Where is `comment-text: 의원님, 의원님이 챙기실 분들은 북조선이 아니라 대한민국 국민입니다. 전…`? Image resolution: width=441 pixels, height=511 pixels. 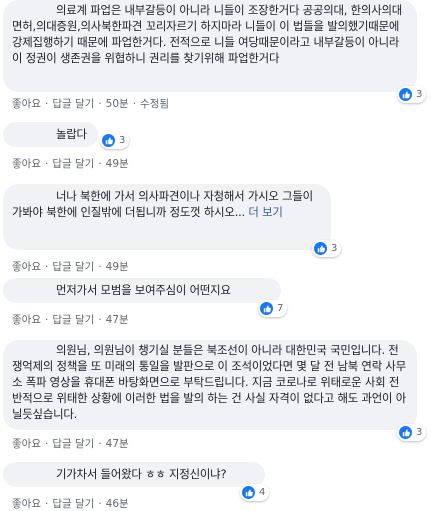 comment-text: 의원님, 의원님이 챙기실 분들은 북조선이 아니라 대한민국 국민입니다. 전… is located at coordinates (209, 382).